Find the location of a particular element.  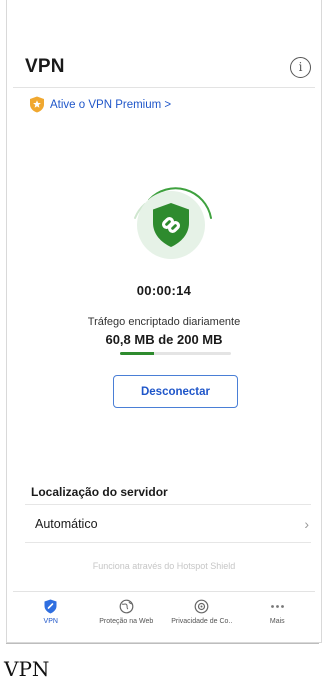

premium-link: Ative o VPN Premium > is located at coordinates (100, 104).